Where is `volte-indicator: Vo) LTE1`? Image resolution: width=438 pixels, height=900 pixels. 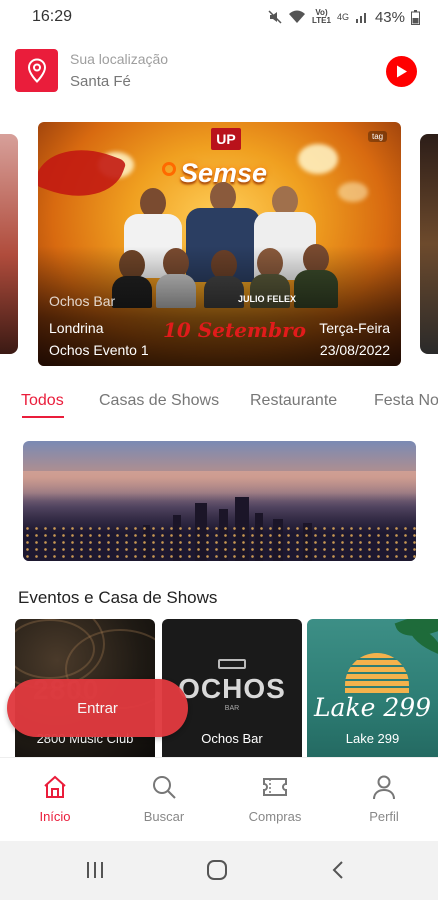 volte-indicator: Vo) LTE1 is located at coordinates (321, 16).